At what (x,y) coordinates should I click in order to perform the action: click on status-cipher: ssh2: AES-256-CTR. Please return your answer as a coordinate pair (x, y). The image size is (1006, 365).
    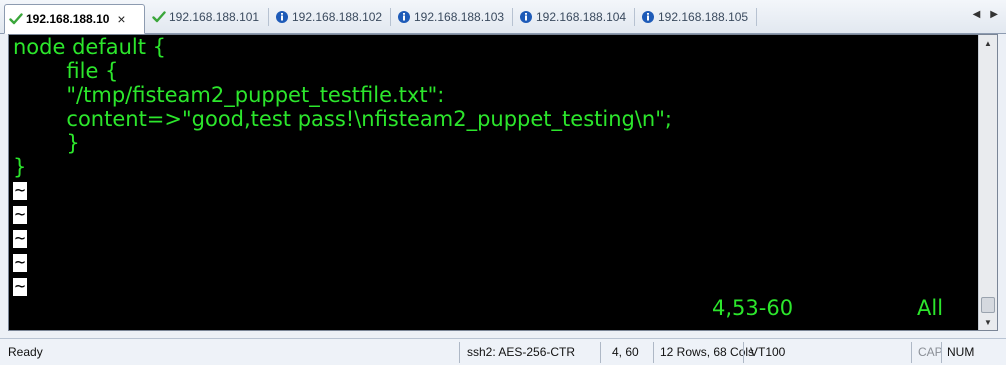
    Looking at the image, I should click on (521, 352).